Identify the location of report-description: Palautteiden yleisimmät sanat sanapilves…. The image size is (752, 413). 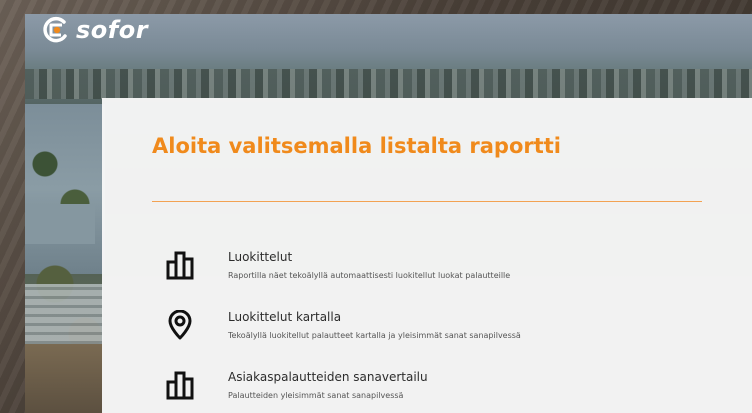
(316, 395).